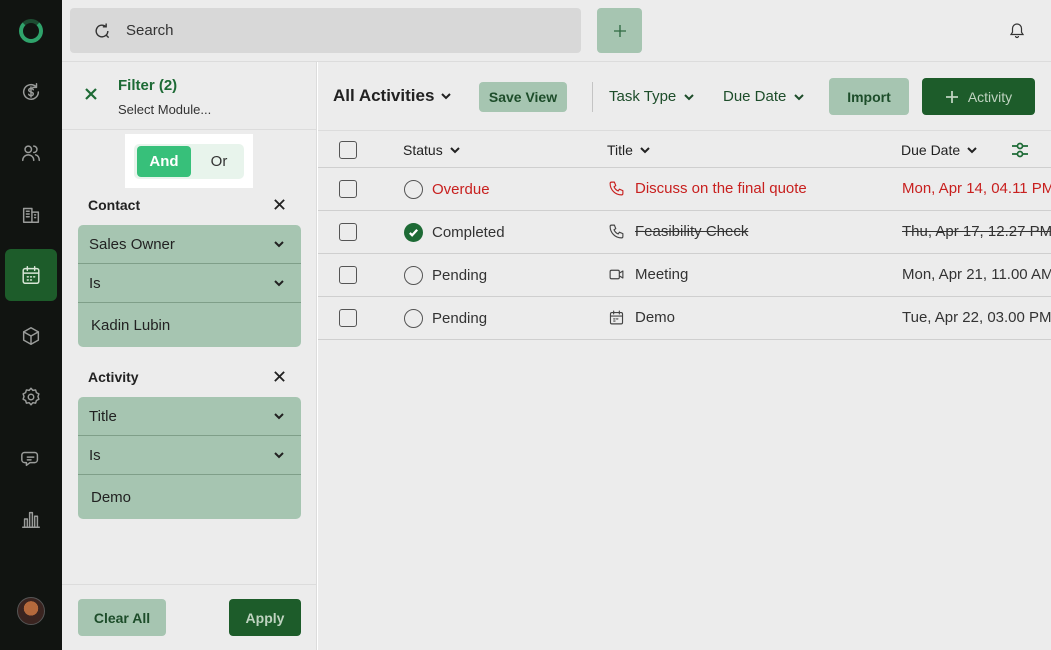  What do you see at coordinates (189, 244) in the screenshot?
I see `contact-field-dropdown: Sales Owner` at bounding box center [189, 244].